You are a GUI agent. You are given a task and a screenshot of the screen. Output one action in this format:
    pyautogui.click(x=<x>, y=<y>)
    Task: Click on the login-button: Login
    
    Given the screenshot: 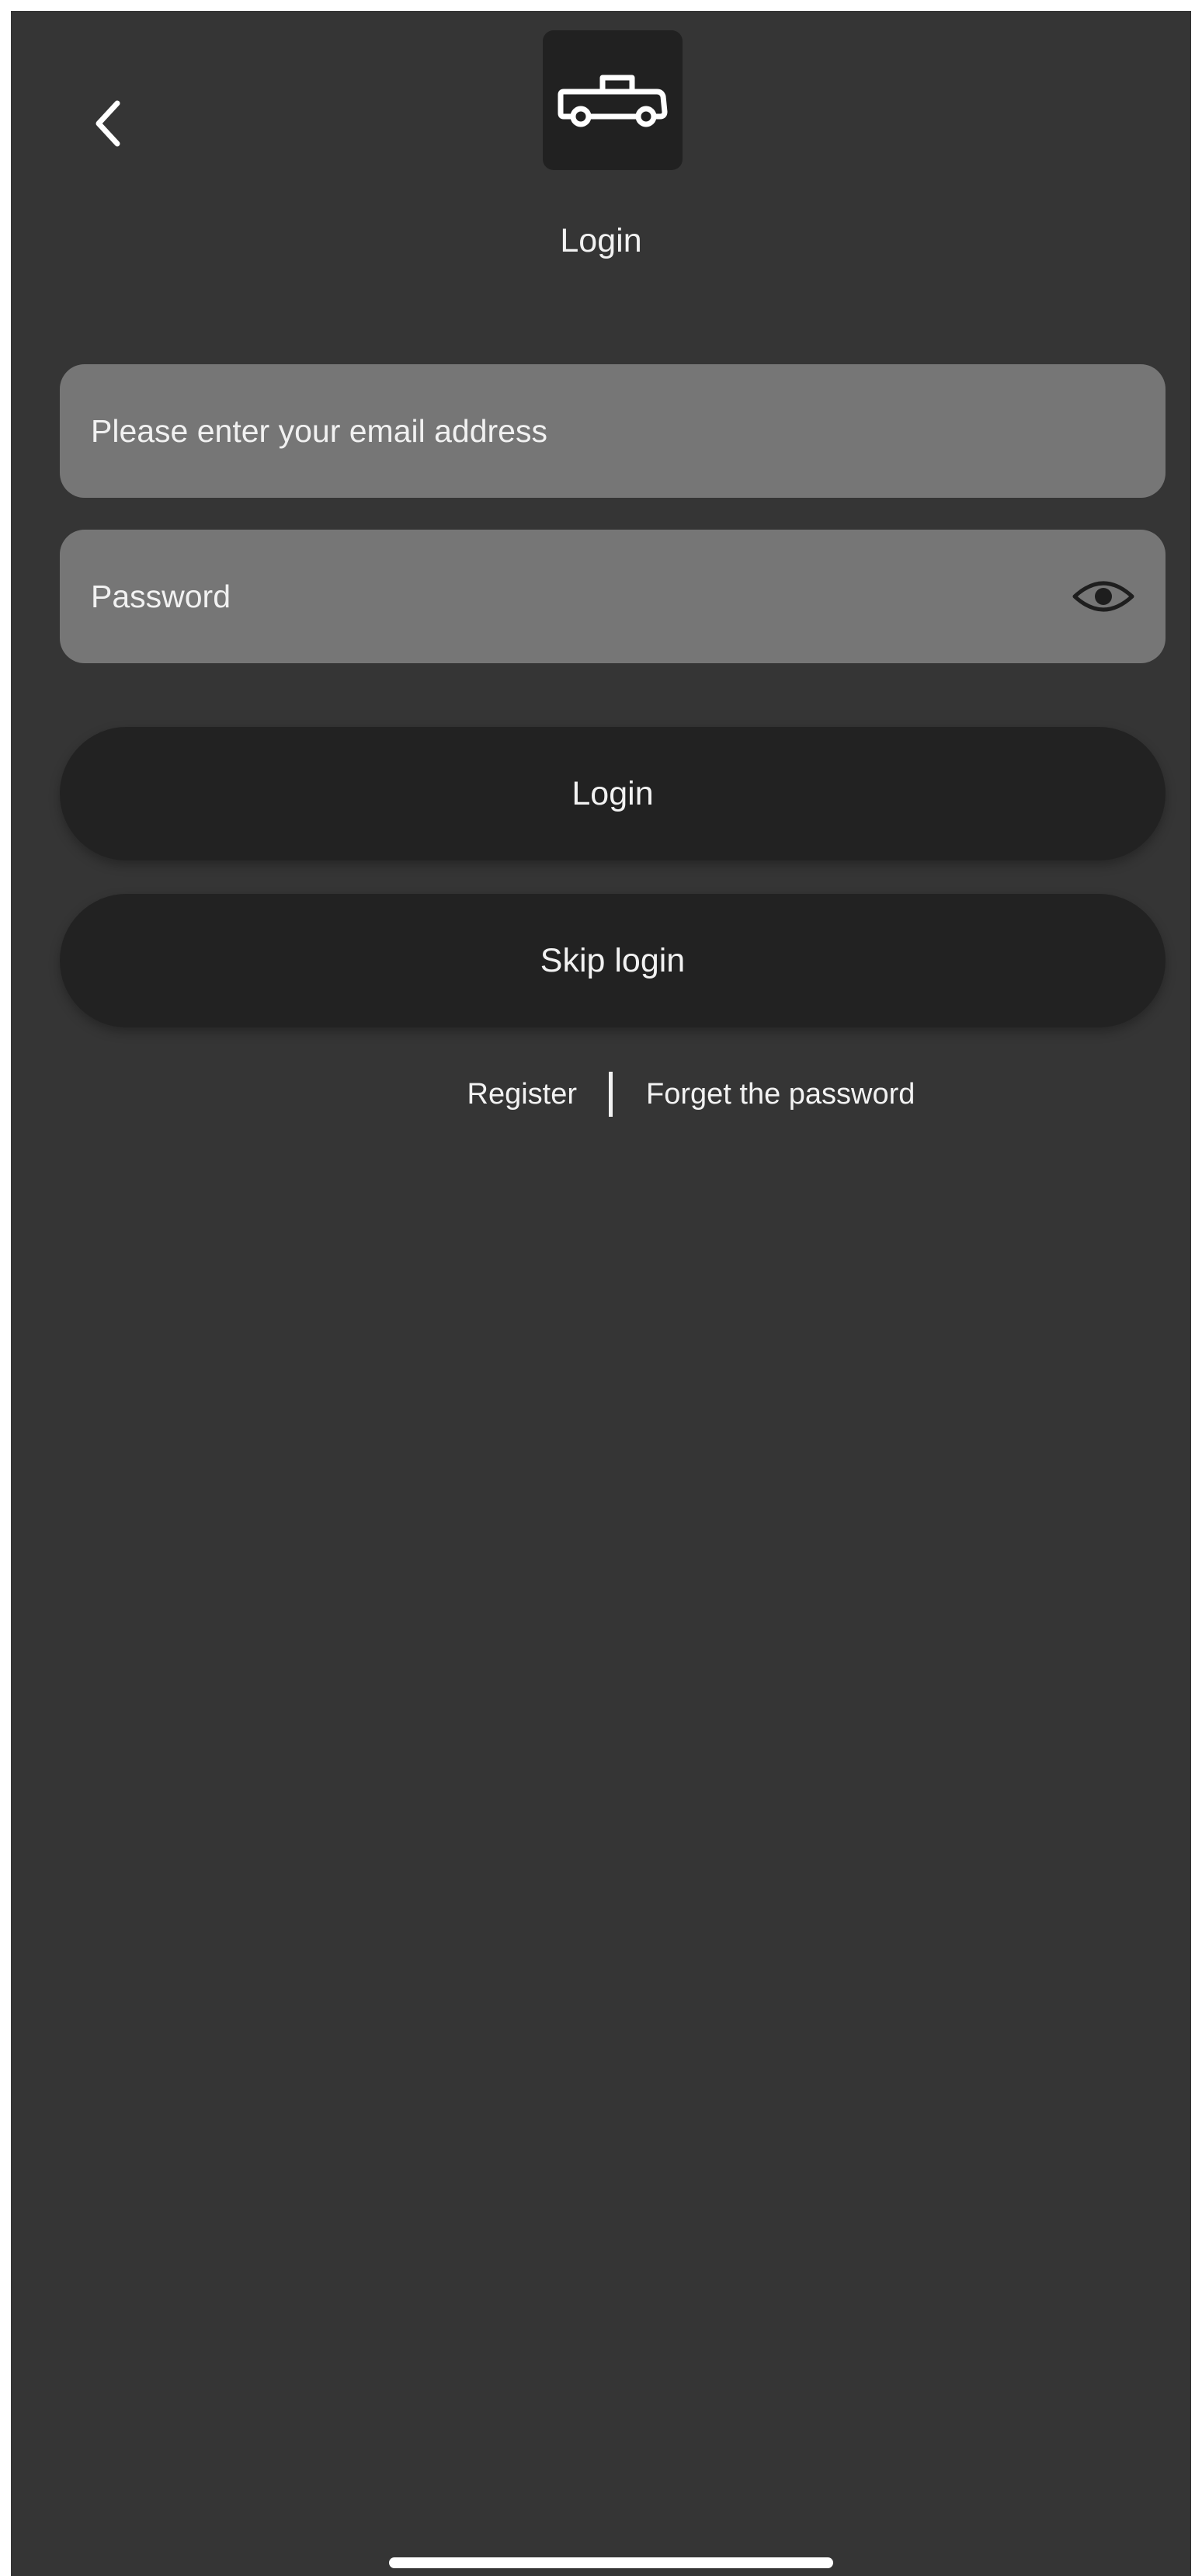 What is the action you would take?
    pyautogui.click(x=613, y=793)
    